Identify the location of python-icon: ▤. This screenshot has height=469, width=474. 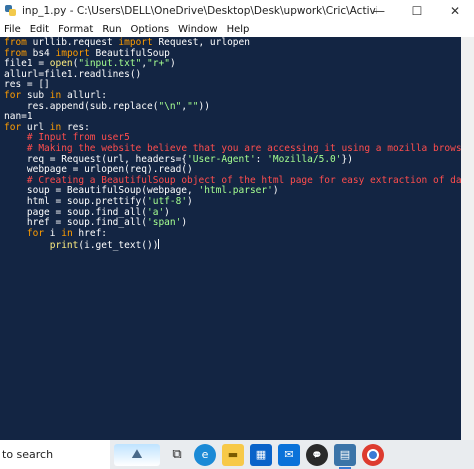
(345, 456).